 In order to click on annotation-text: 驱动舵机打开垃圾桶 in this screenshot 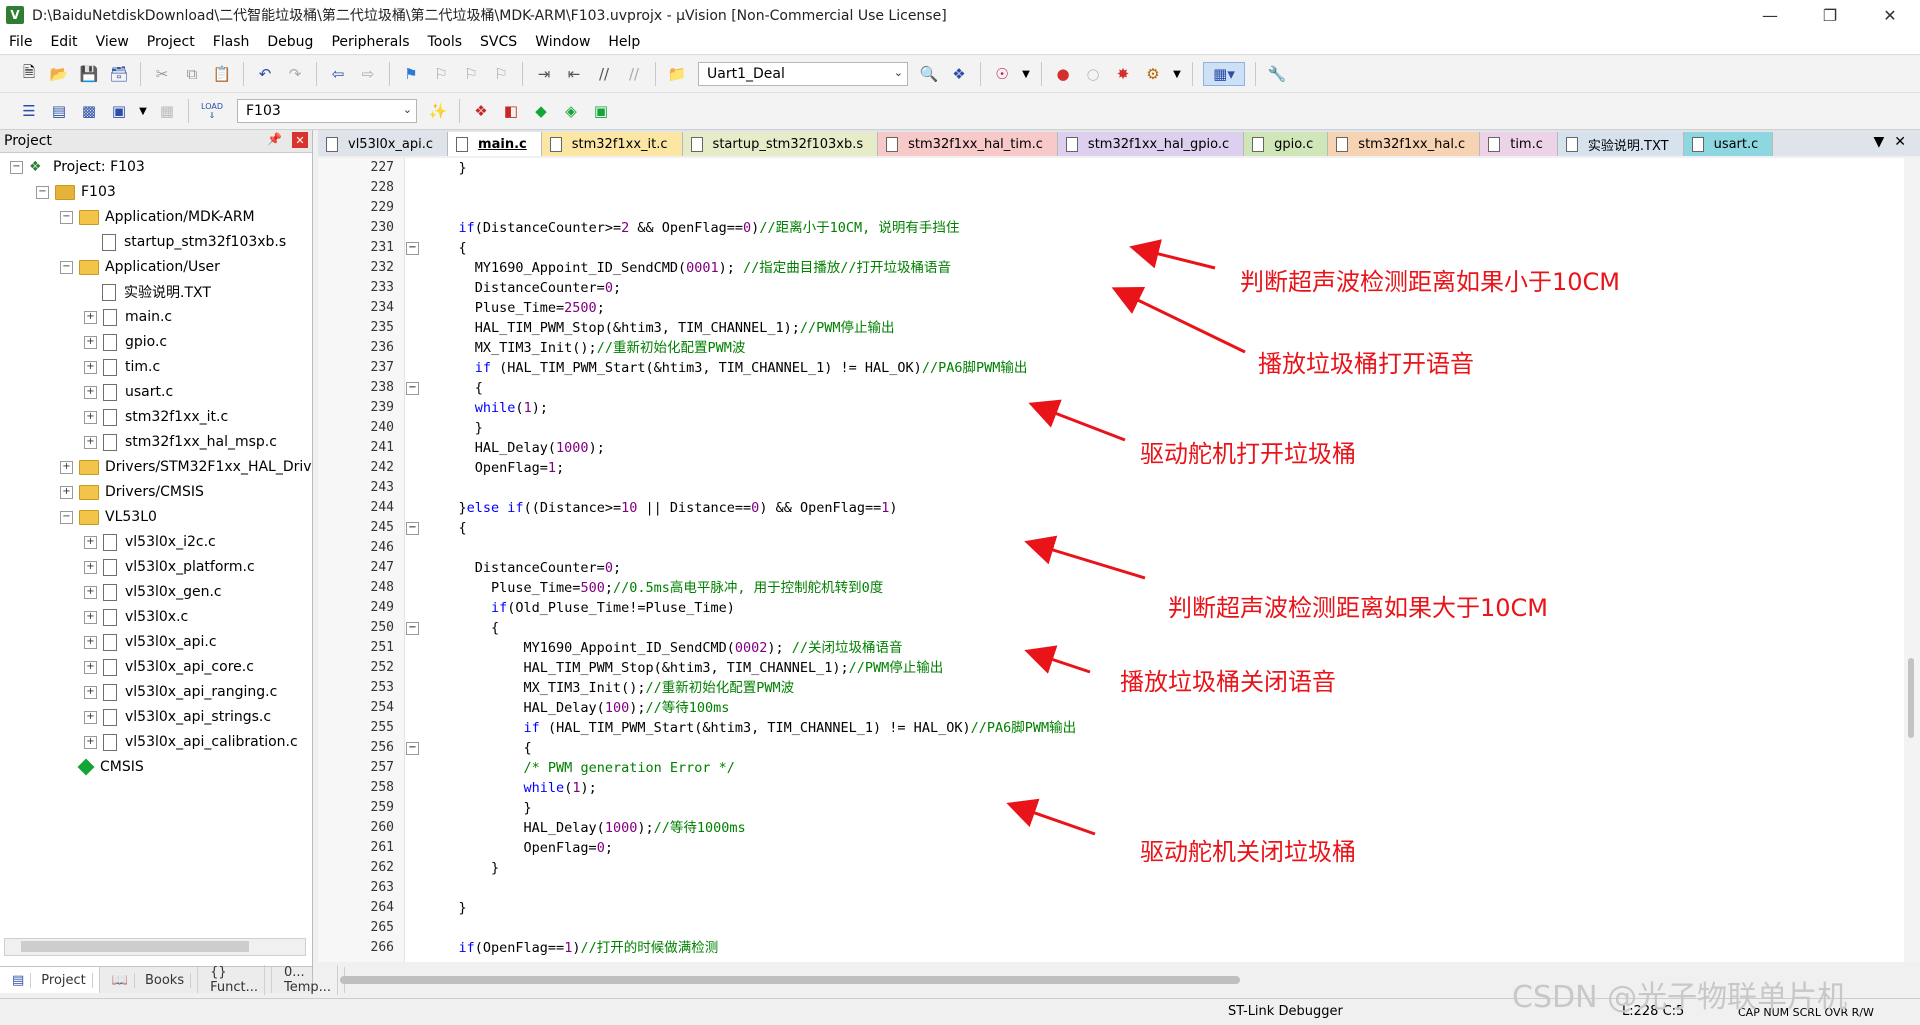, I will do `click(1248, 454)`.